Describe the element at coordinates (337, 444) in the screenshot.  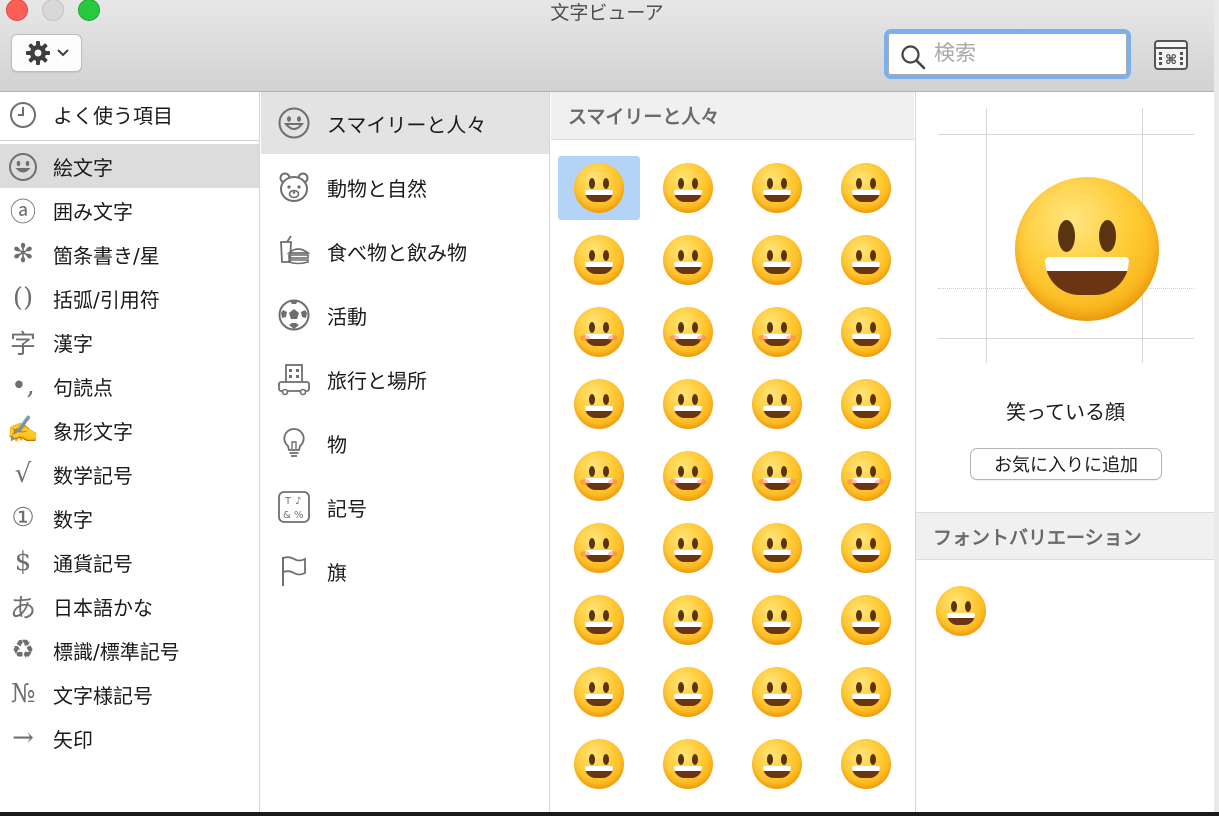
I see `category-label: 物` at that location.